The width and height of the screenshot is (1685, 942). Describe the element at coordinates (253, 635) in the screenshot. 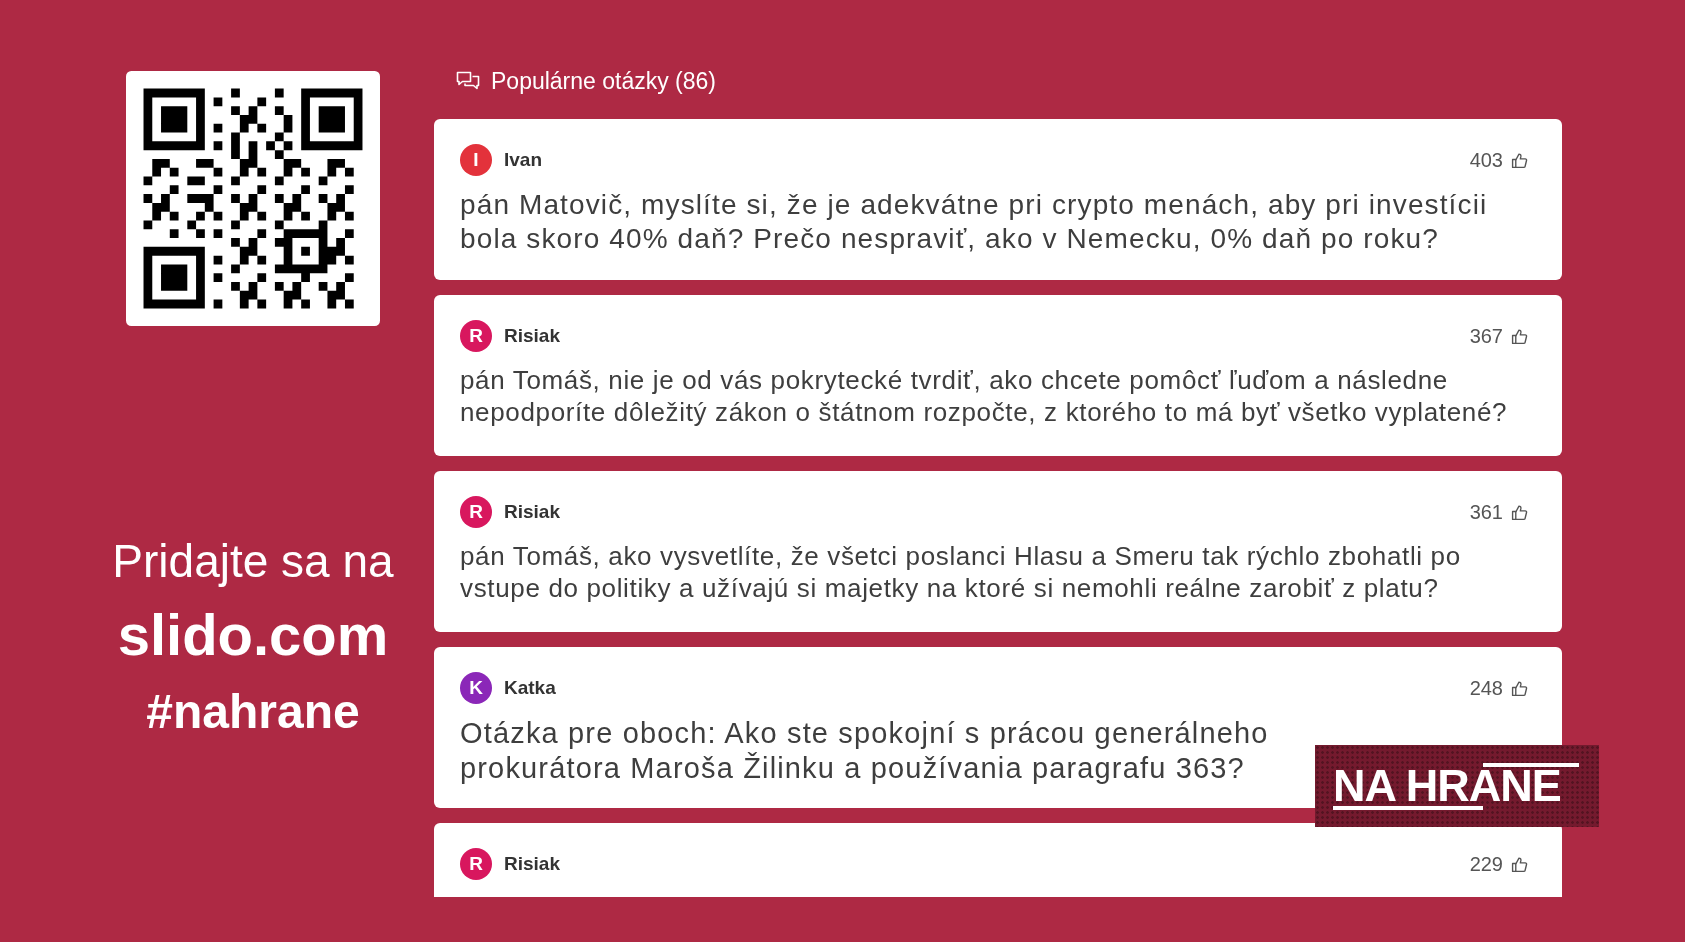

I see `event-url: slido.com` at that location.